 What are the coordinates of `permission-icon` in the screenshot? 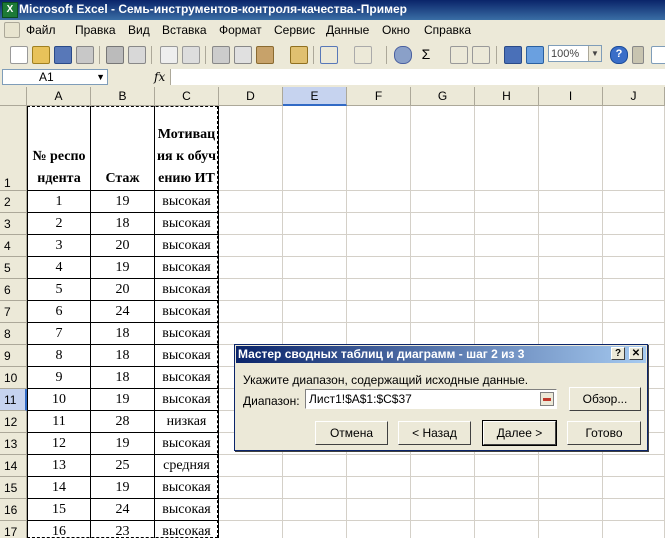 It's located at (85, 55).